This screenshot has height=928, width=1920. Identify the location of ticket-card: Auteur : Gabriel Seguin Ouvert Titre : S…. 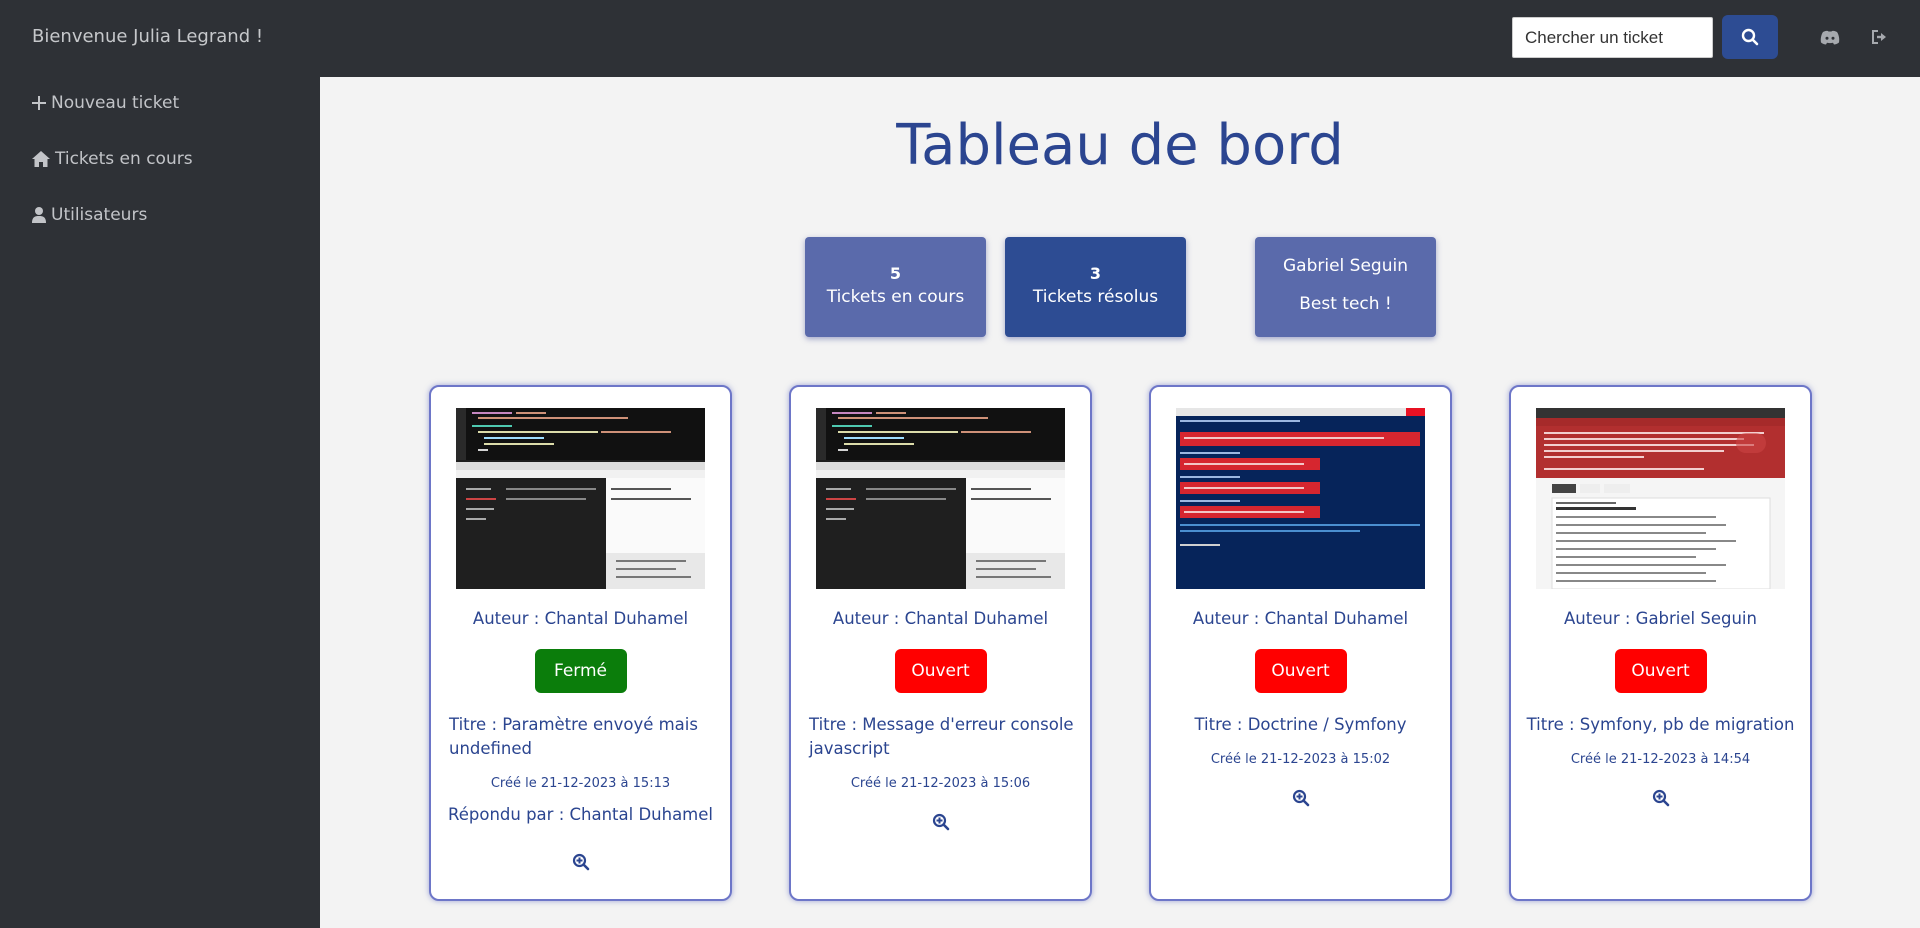
(1660, 643).